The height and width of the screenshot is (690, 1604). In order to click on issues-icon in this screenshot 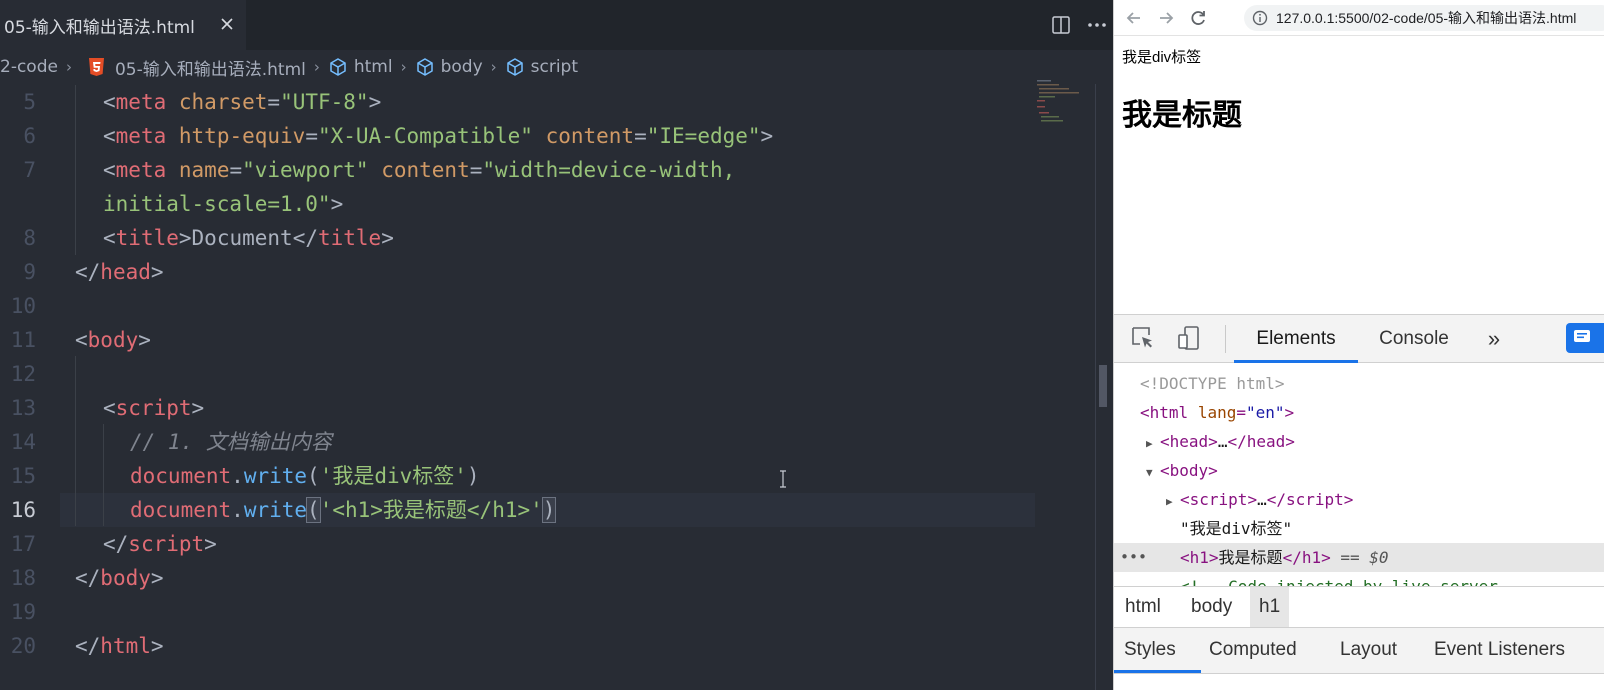, I will do `click(1585, 338)`.